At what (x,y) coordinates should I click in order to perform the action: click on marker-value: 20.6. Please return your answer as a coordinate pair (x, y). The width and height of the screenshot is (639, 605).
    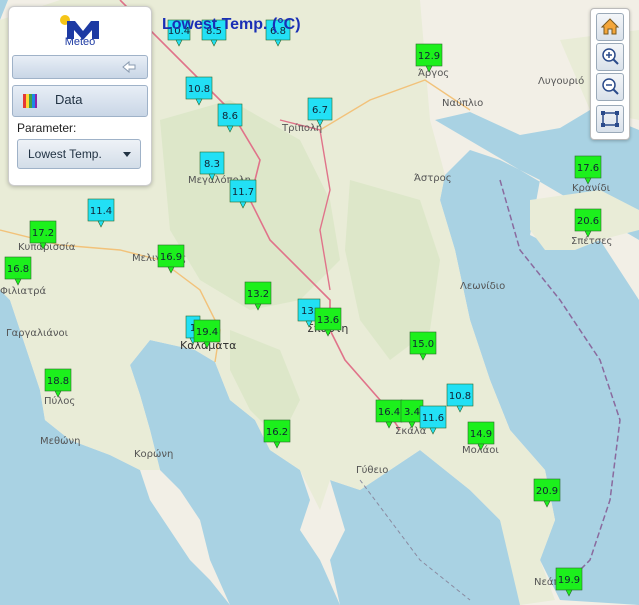
    Looking at the image, I should click on (588, 221).